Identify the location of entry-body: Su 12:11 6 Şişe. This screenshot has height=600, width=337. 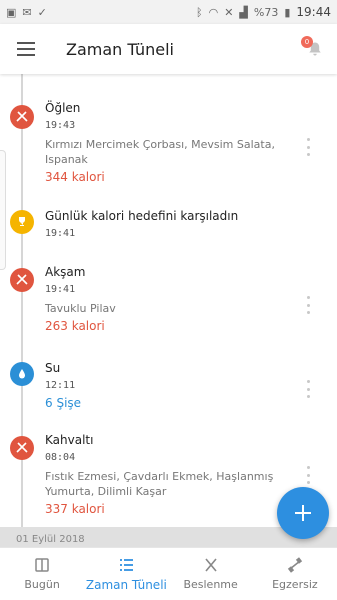
(170, 385).